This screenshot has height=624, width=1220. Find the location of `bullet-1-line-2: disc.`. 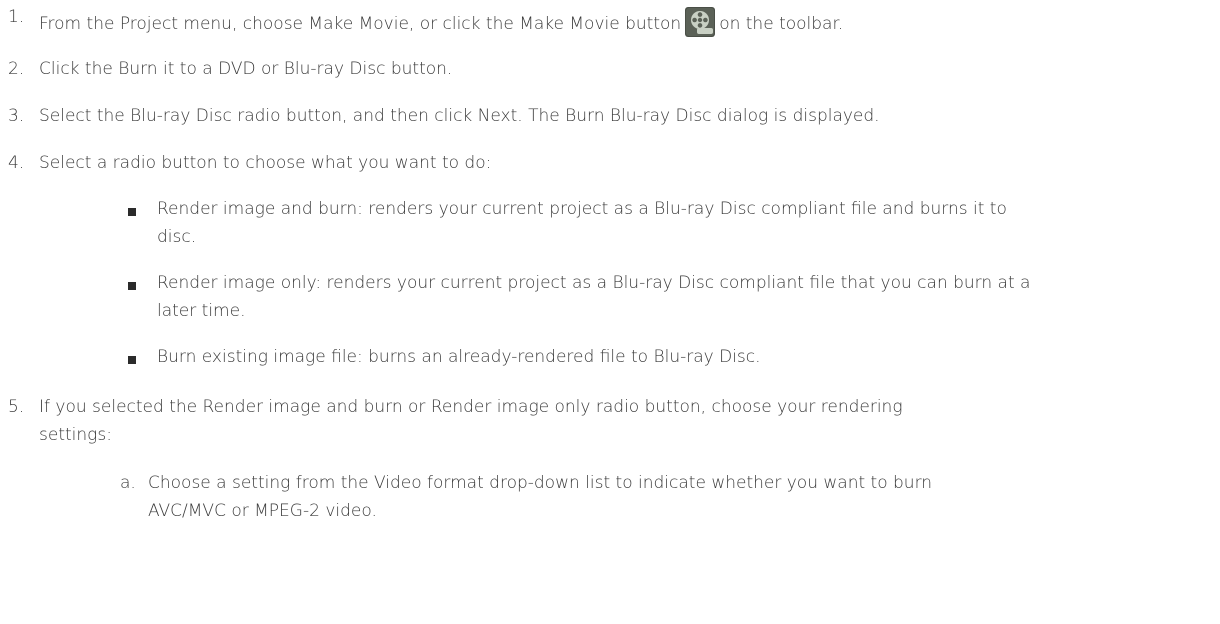

bullet-1-line-2: disc. is located at coordinates (177, 237).